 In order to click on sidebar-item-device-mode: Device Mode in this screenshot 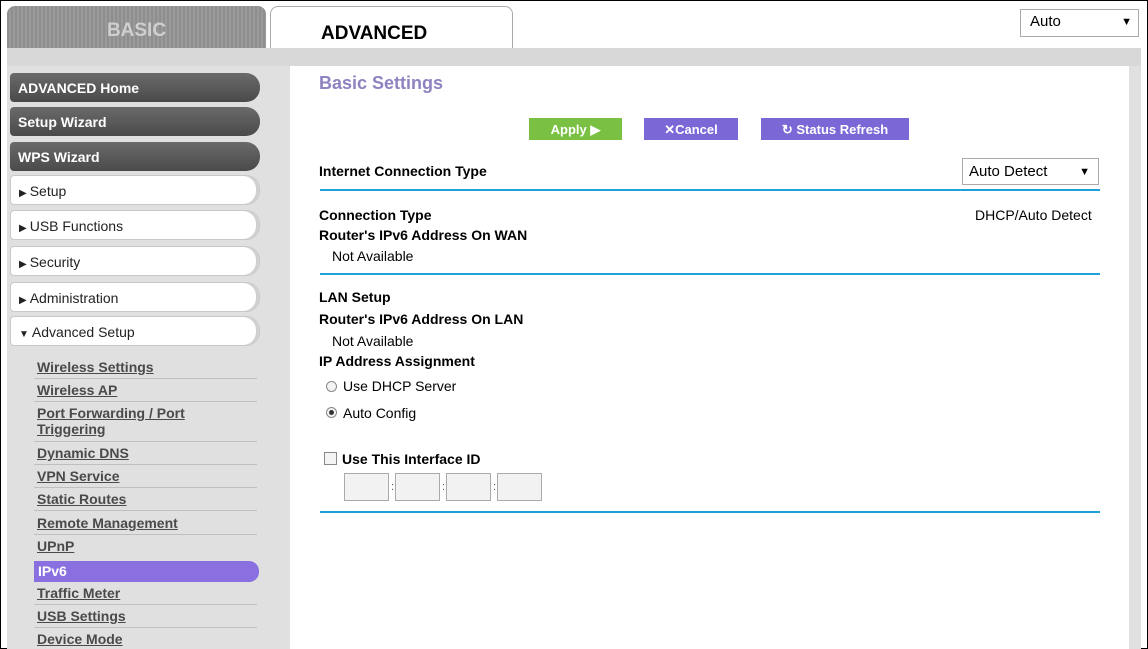, I will do `click(80, 639)`.